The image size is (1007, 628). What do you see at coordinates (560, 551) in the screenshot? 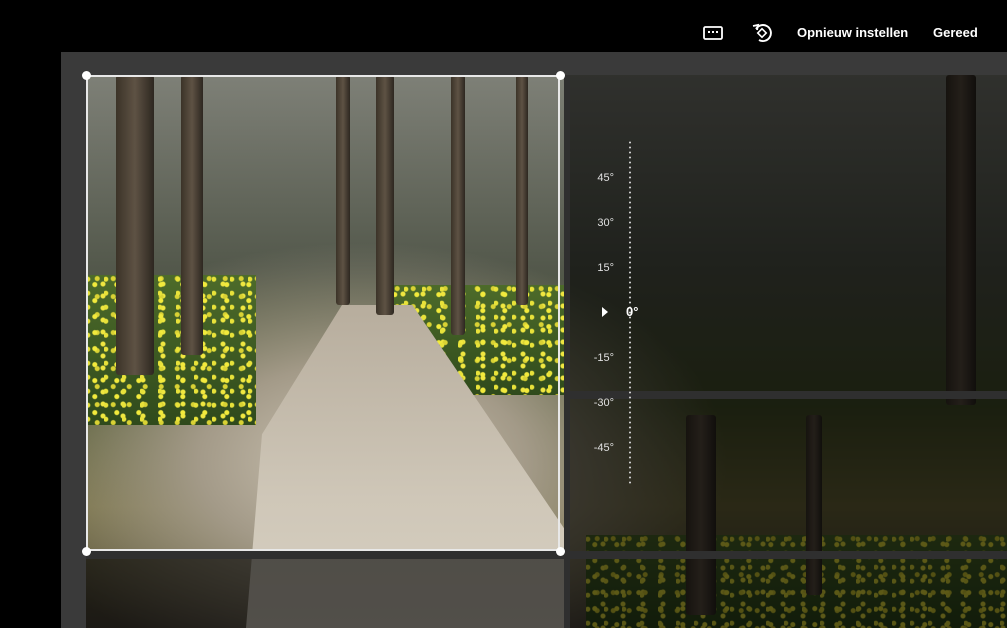
I see `crop-handle-bottom-right` at bounding box center [560, 551].